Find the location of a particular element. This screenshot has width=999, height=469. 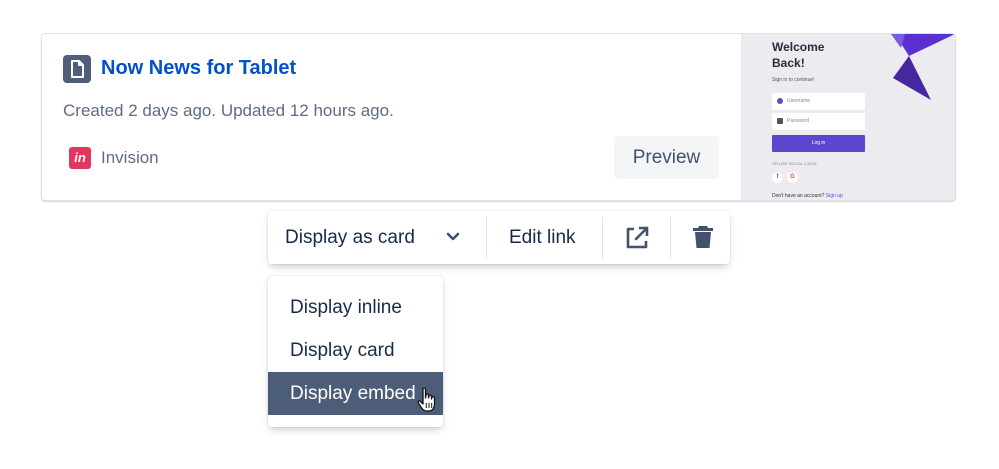

open-link-button is located at coordinates (636, 237).